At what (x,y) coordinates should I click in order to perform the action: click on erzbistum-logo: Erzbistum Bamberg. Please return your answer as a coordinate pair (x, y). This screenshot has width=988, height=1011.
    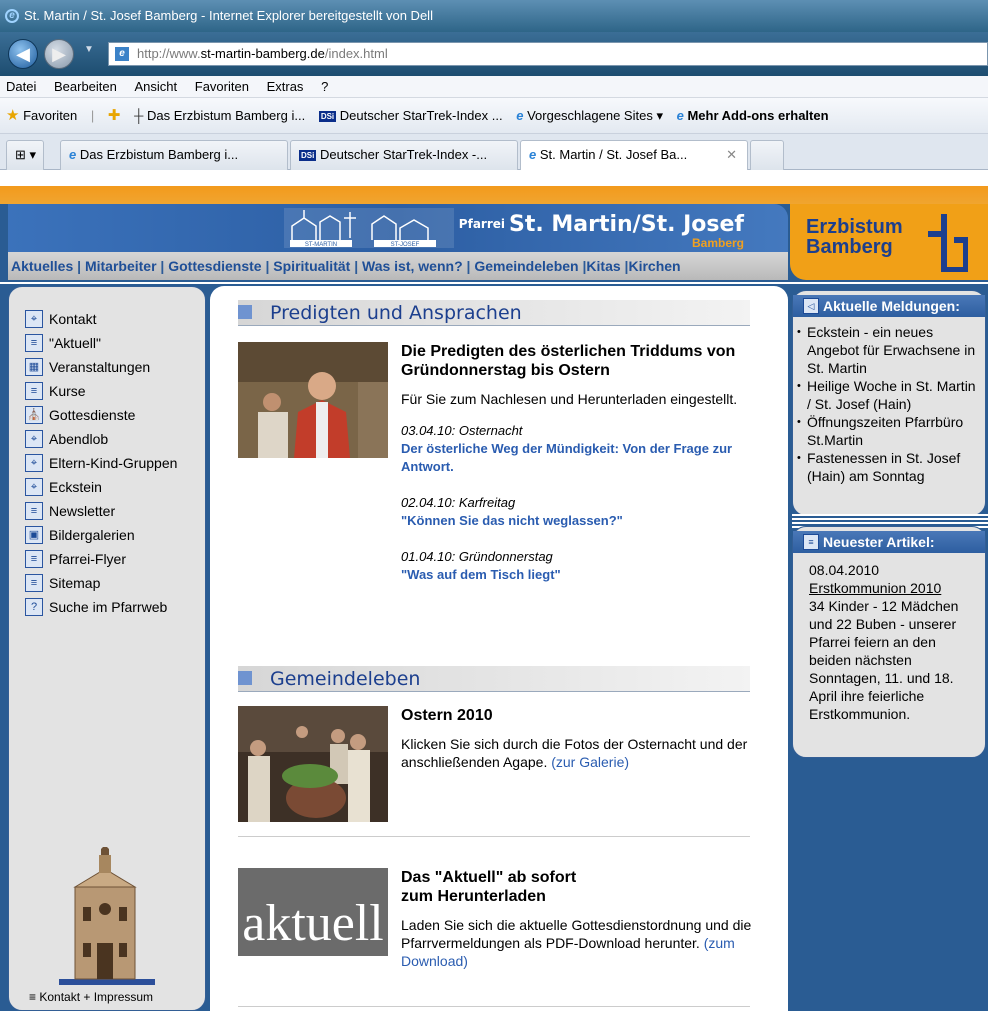
    Looking at the image, I should click on (889, 242).